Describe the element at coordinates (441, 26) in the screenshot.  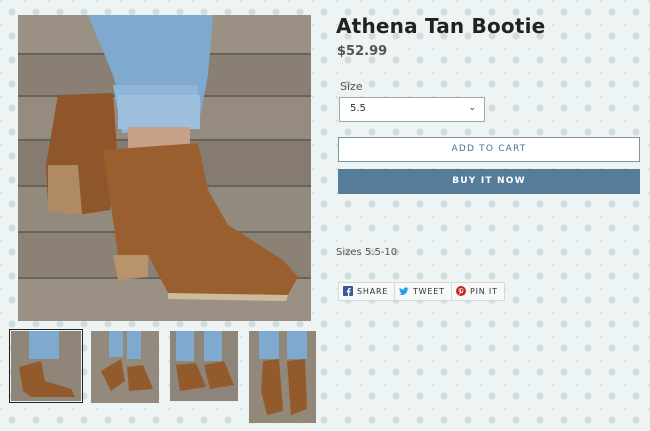
I see `product-title: Athena Tan Bootie` at that location.